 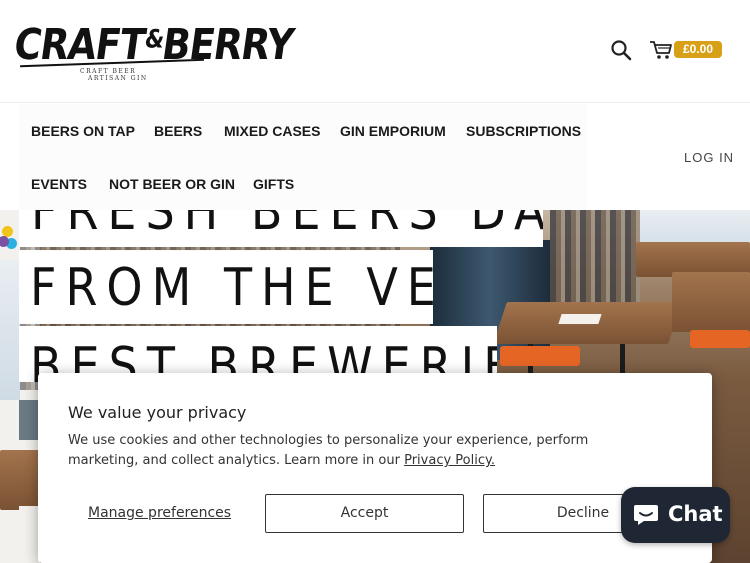 I want to click on chat-button: Chat, so click(x=675, y=515).